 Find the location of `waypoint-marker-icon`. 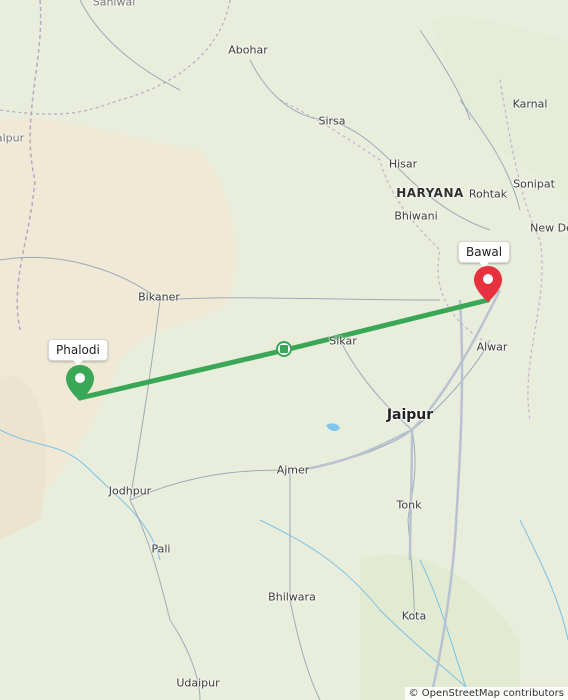

waypoint-marker-icon is located at coordinates (284, 349).